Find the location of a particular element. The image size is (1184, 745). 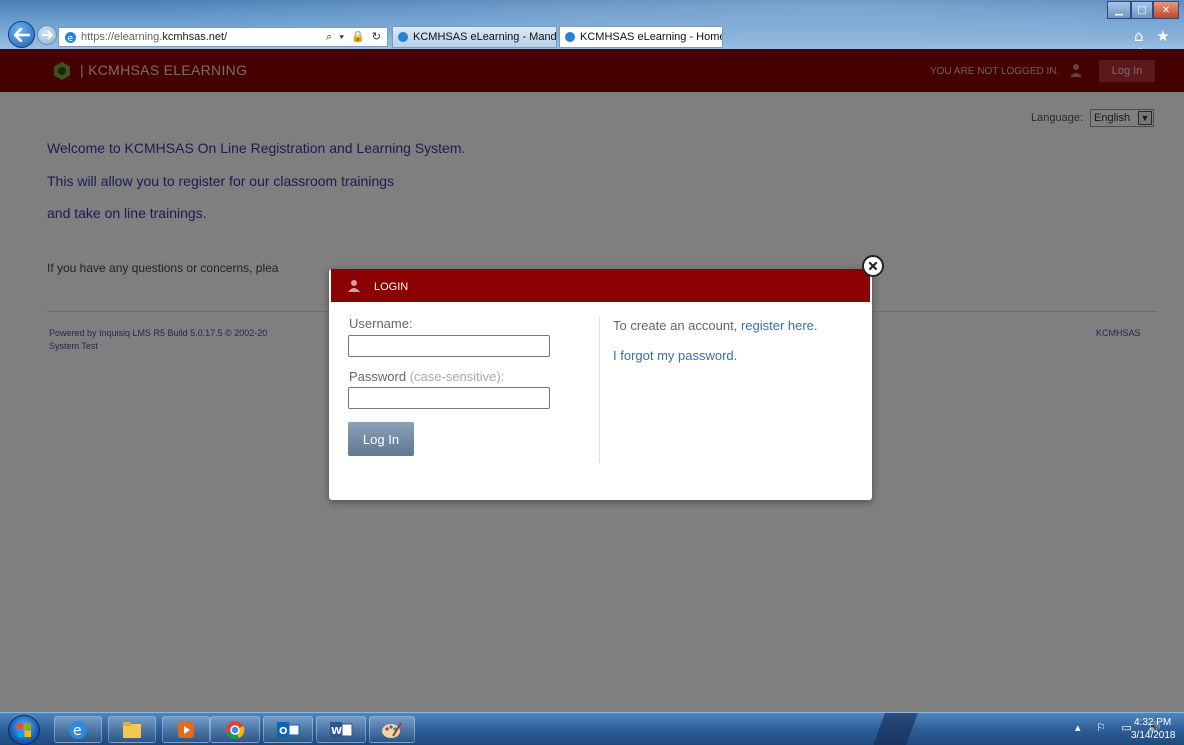

taskbar-explorer is located at coordinates (132, 729).